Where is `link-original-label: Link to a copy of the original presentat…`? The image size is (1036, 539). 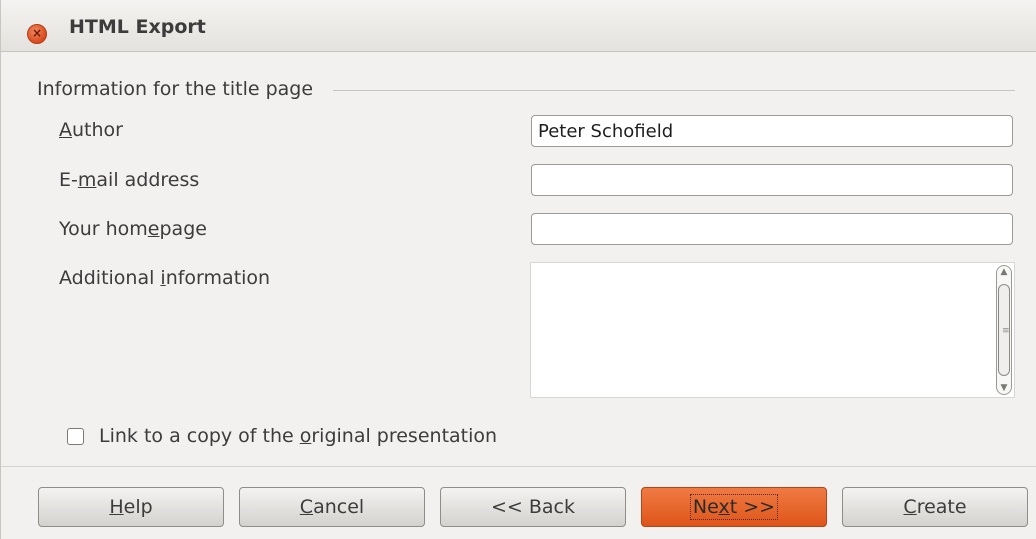 link-original-label: Link to a copy of the original presentat… is located at coordinates (298, 436).